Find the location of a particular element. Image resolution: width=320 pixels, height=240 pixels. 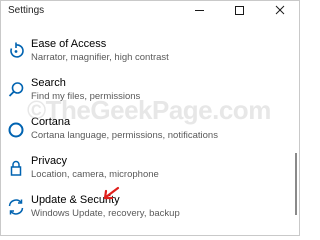

maximize-button is located at coordinates (239, 12).